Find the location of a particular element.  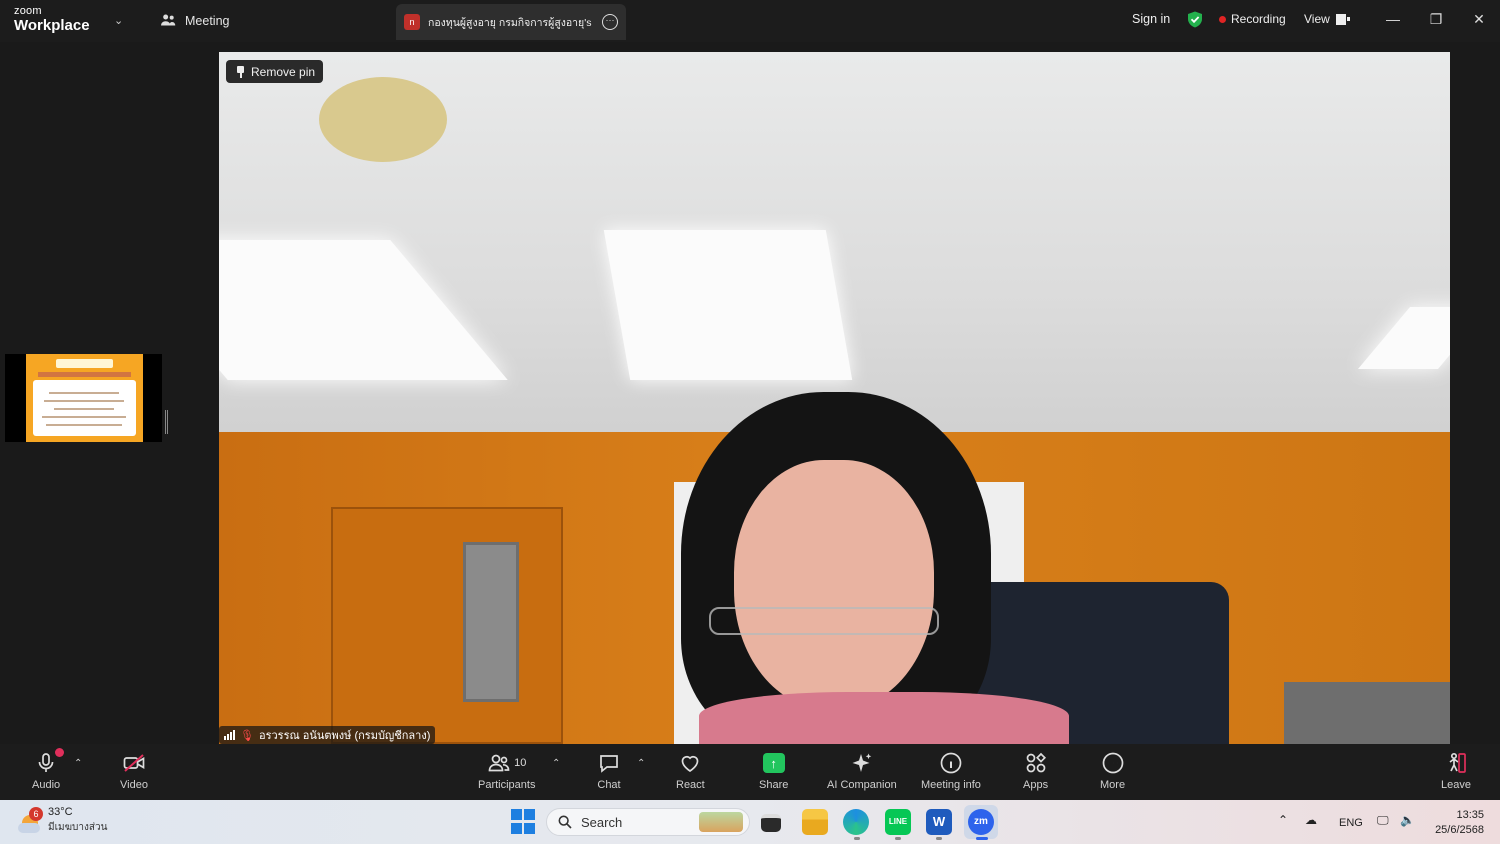

cabinet is located at coordinates (1367, 713).